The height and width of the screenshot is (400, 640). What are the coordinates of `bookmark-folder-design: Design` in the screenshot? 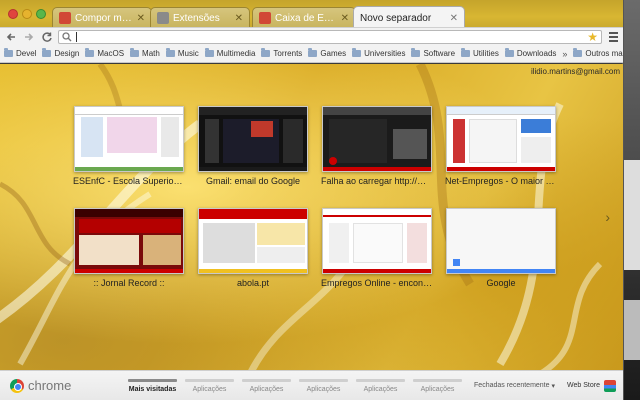 It's located at (60, 53).